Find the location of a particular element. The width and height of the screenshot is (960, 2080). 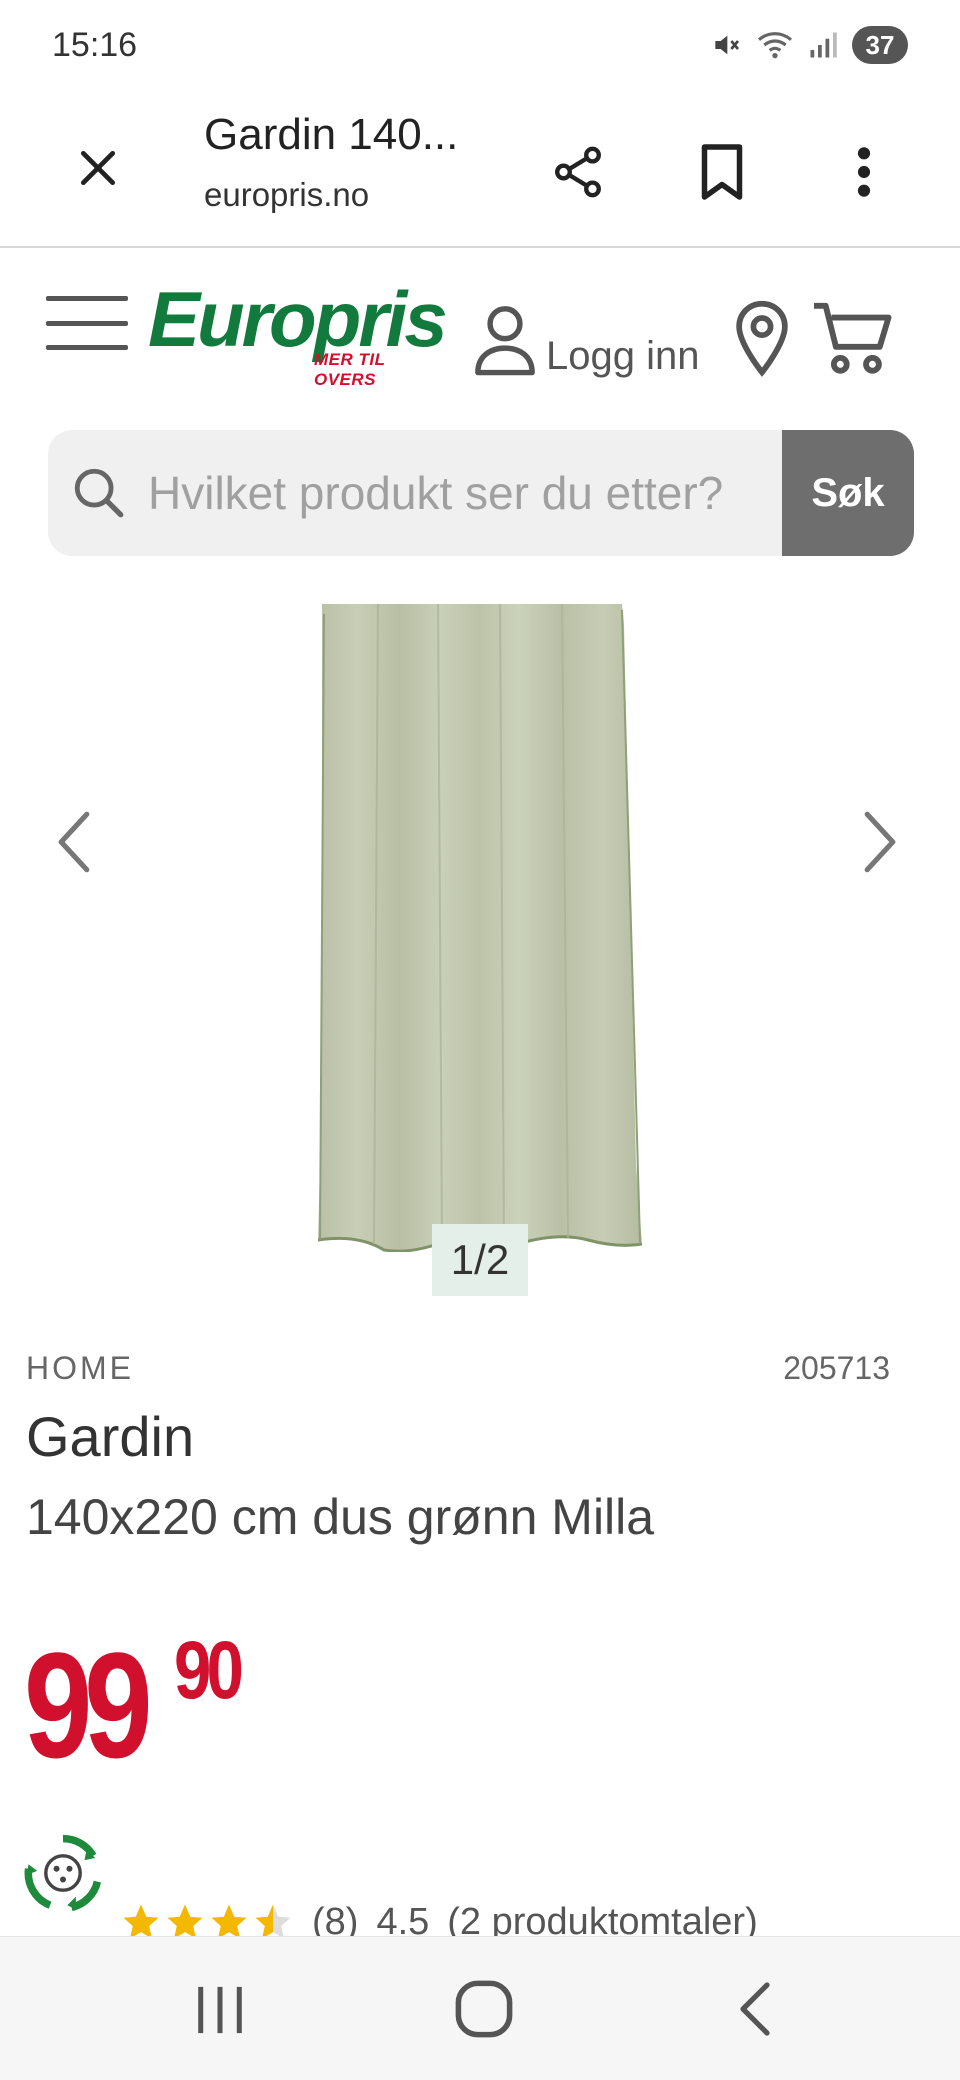

product-price: 99 90 is located at coordinates (138, 1710).